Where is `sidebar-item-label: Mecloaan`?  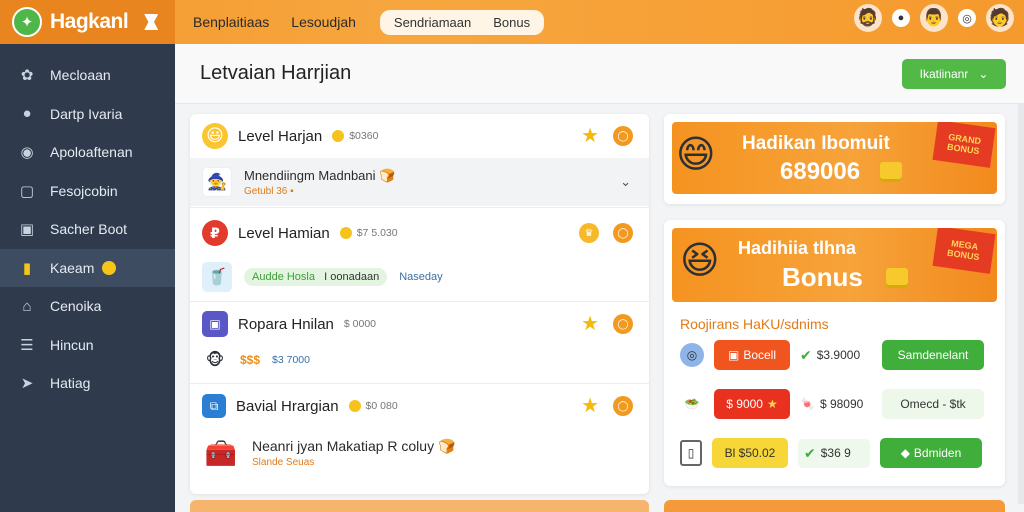 sidebar-item-label: Mecloaan is located at coordinates (80, 75).